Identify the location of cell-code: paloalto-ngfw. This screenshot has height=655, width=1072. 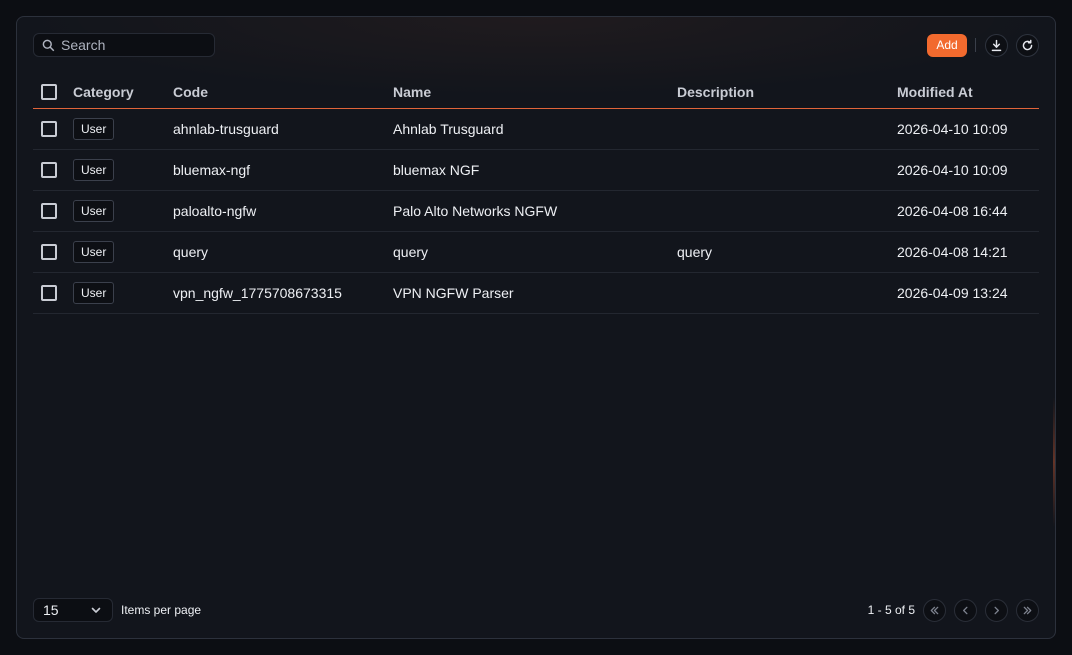
(215, 211).